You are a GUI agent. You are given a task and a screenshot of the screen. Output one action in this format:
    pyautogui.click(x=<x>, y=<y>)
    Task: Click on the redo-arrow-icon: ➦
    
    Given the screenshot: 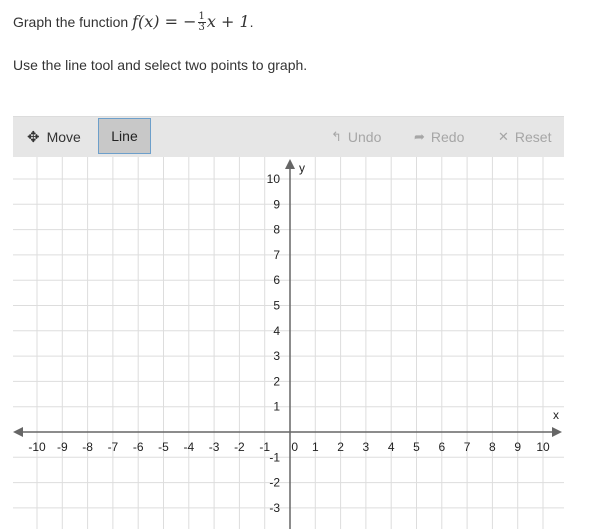 What is the action you would take?
    pyautogui.click(x=419, y=136)
    